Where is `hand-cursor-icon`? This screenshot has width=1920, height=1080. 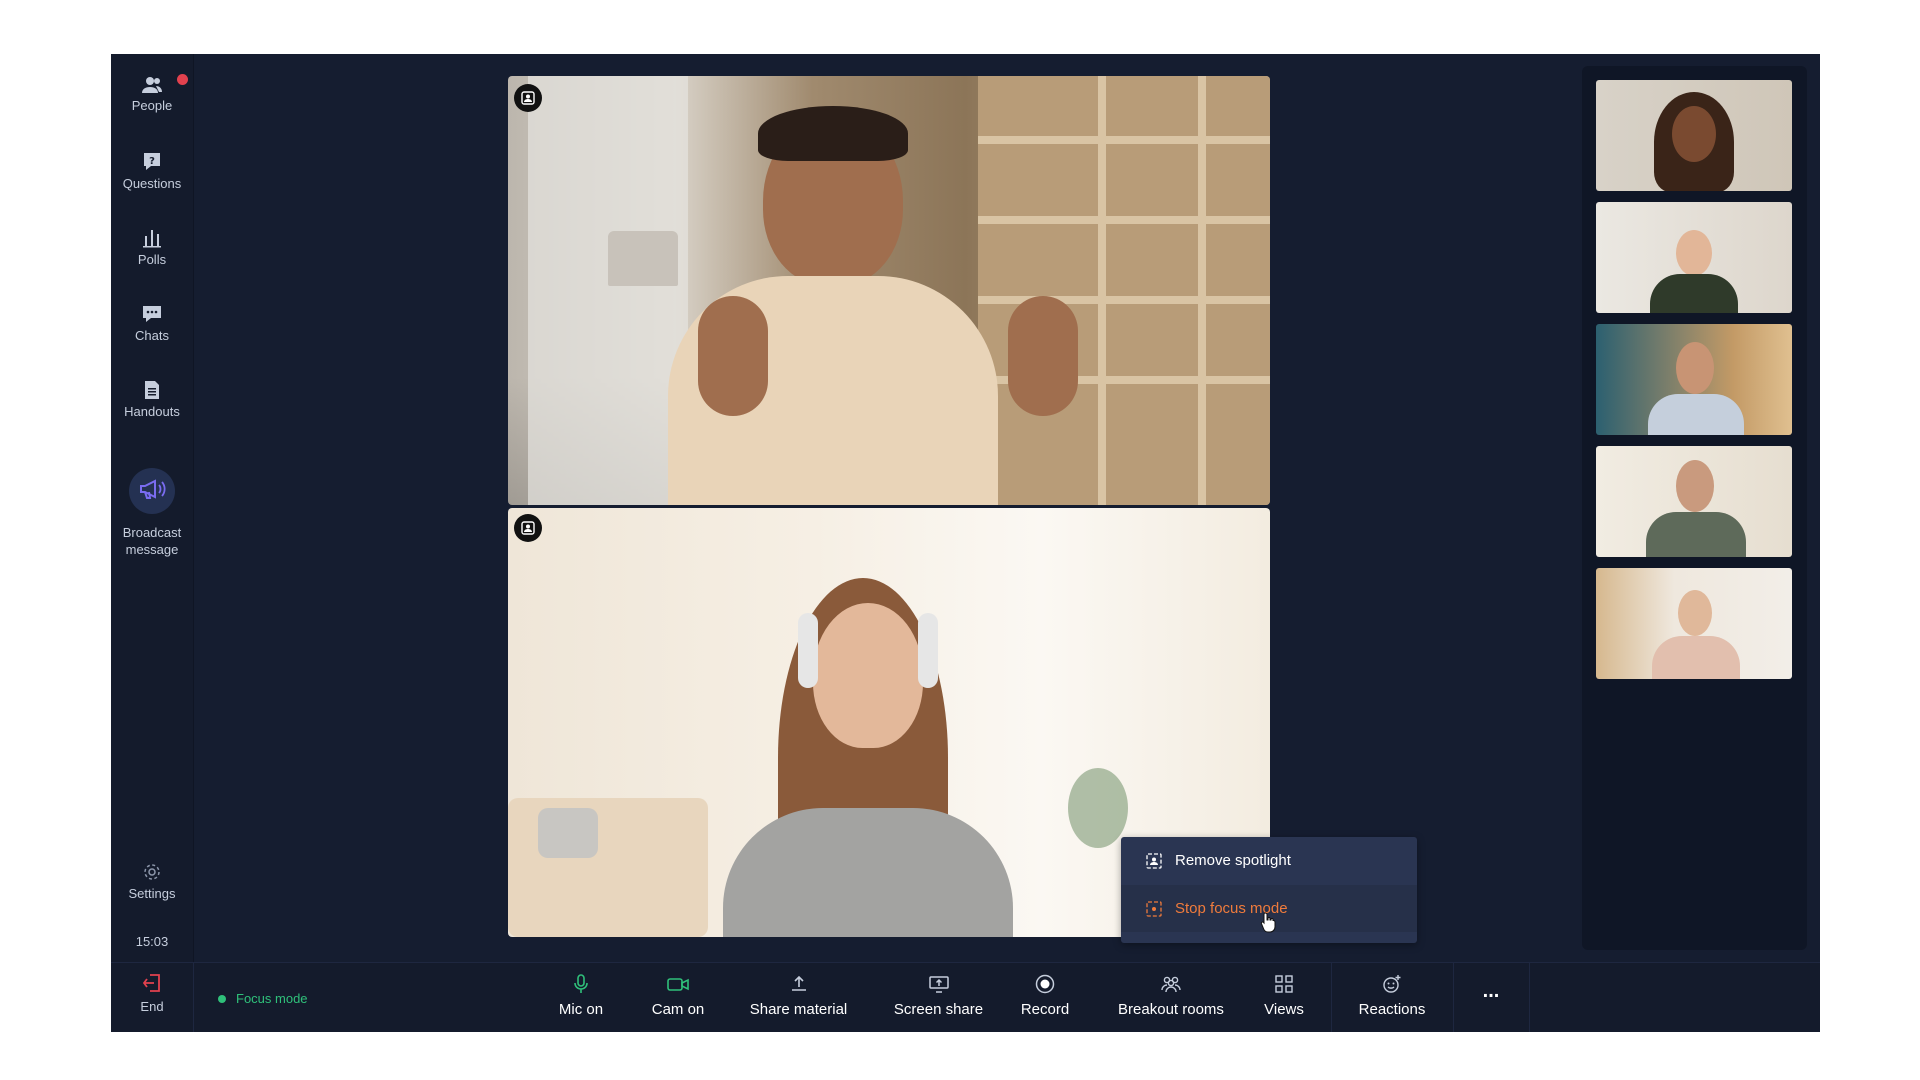
hand-cursor-icon is located at coordinates (1268, 922).